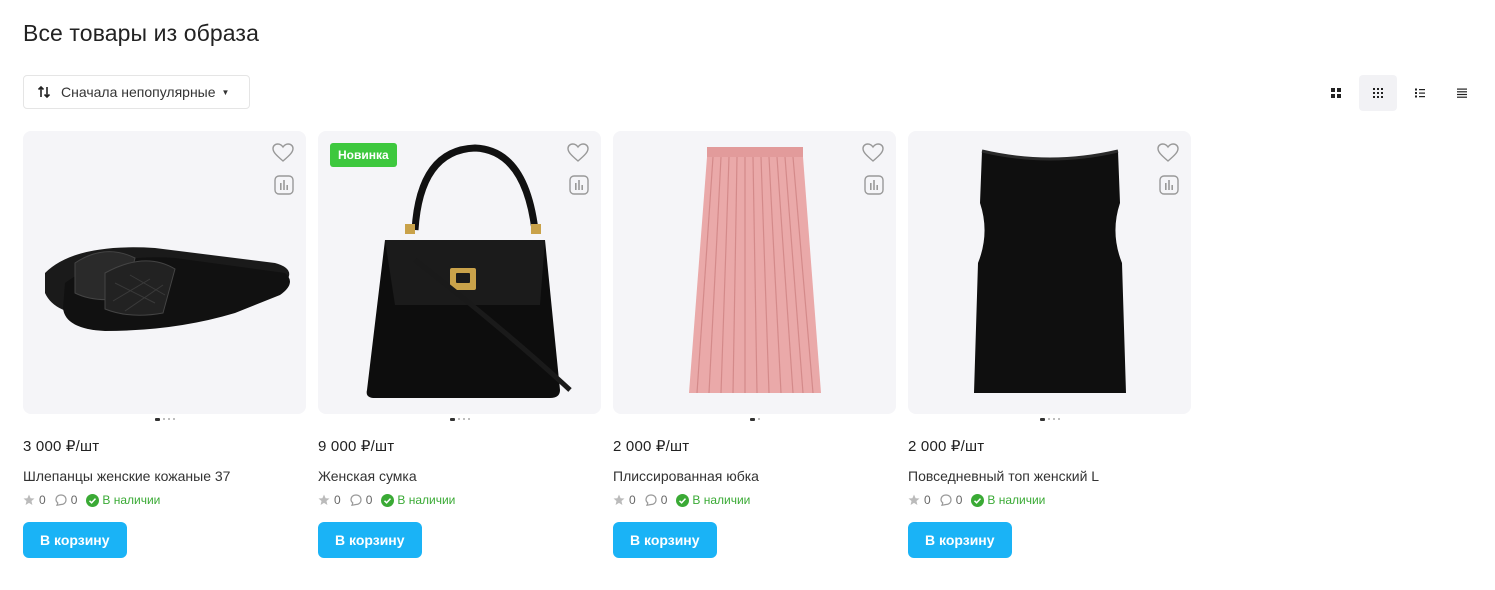 This screenshot has width=1495, height=590. Describe the element at coordinates (363, 155) in the screenshot. I see `new-badge: Новинка` at that location.